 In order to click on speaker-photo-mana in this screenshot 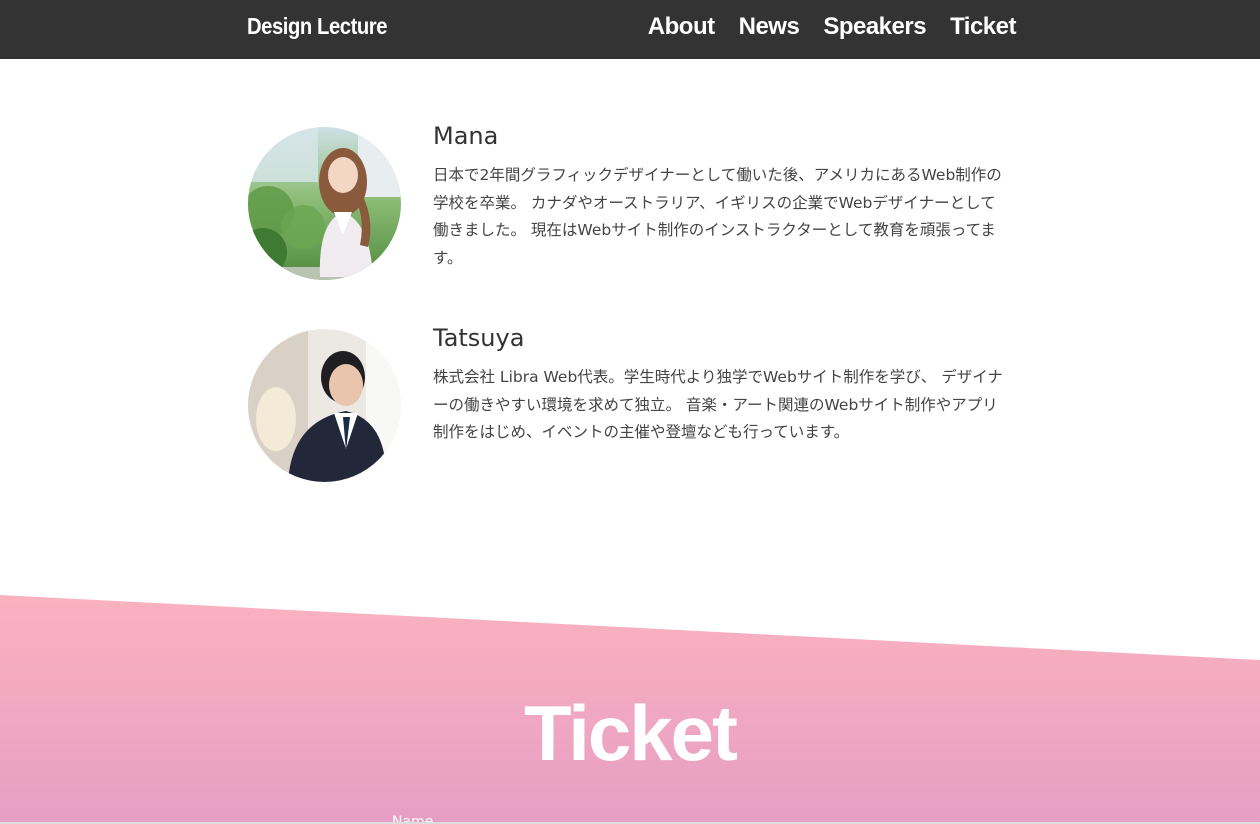, I will do `click(324, 203)`.